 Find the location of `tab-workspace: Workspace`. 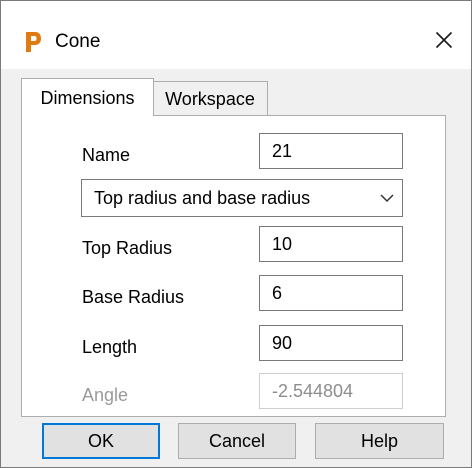

tab-workspace: Workspace is located at coordinates (210, 98).